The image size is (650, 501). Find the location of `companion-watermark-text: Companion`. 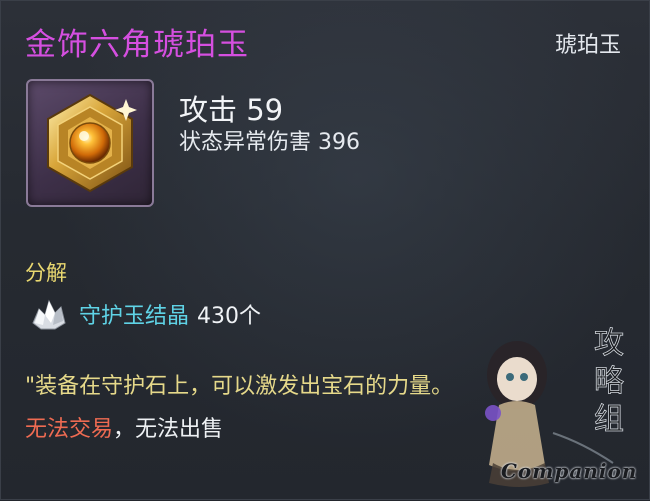

companion-watermark-text: Companion is located at coordinates (569, 471).